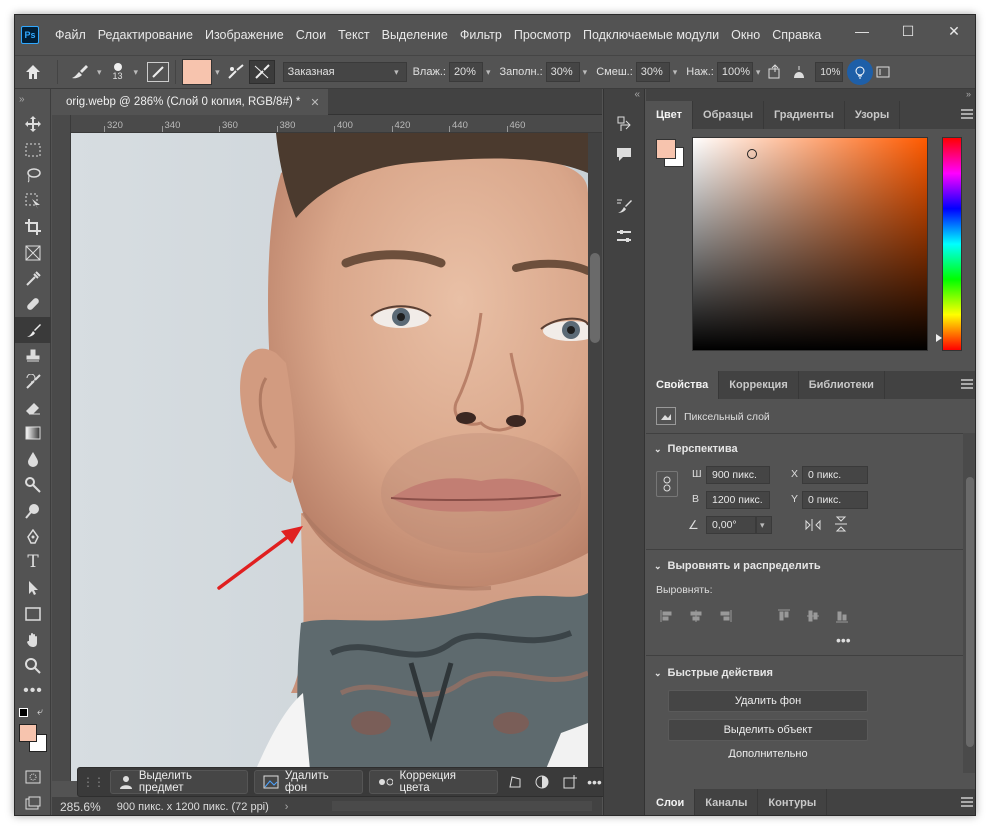 This screenshot has height=830, width=992. I want to click on screen-mode-icon, so click(33, 802).